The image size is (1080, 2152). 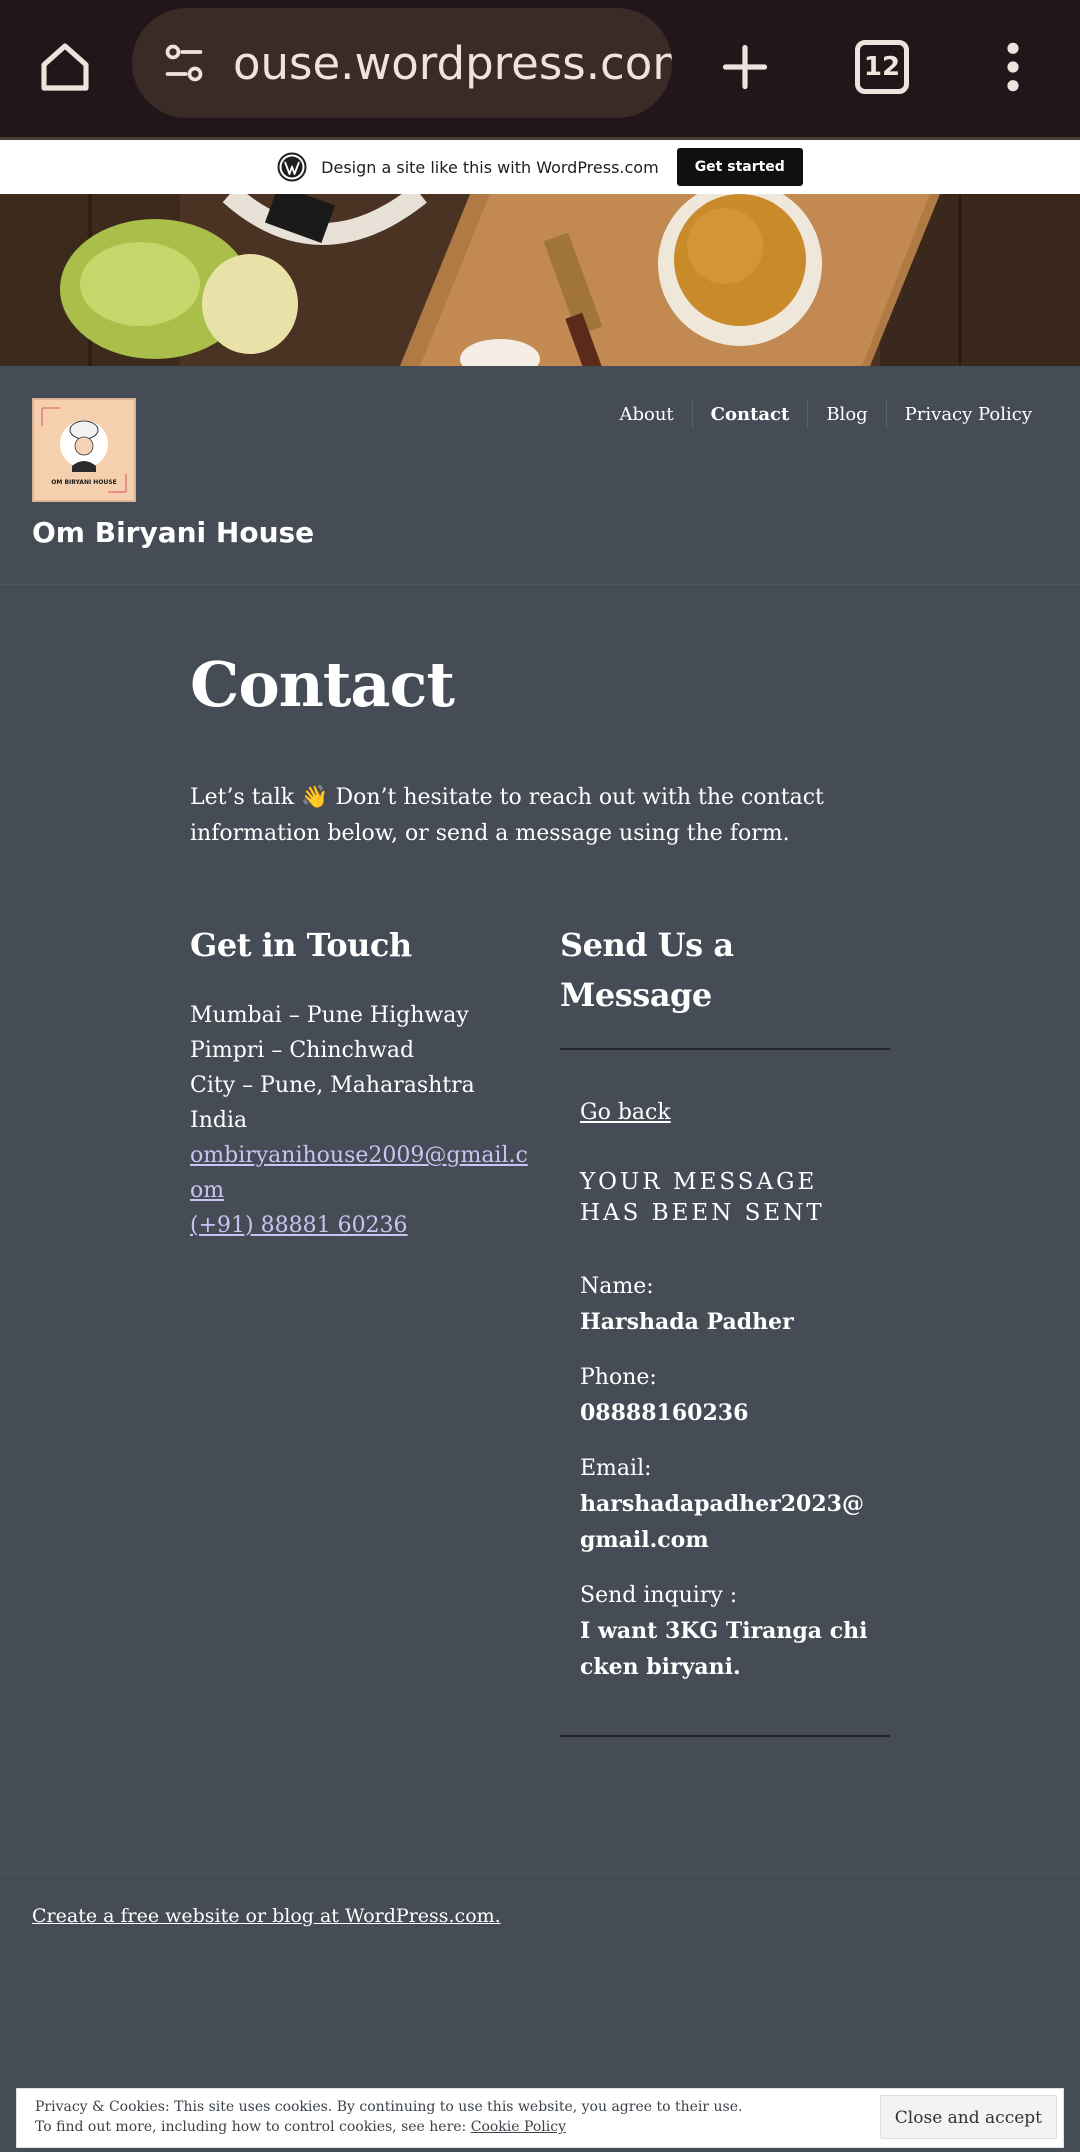 What do you see at coordinates (702, 1197) in the screenshot?
I see `message-sent-title: YOUR MESSAGE HAS BEEN SENT` at bounding box center [702, 1197].